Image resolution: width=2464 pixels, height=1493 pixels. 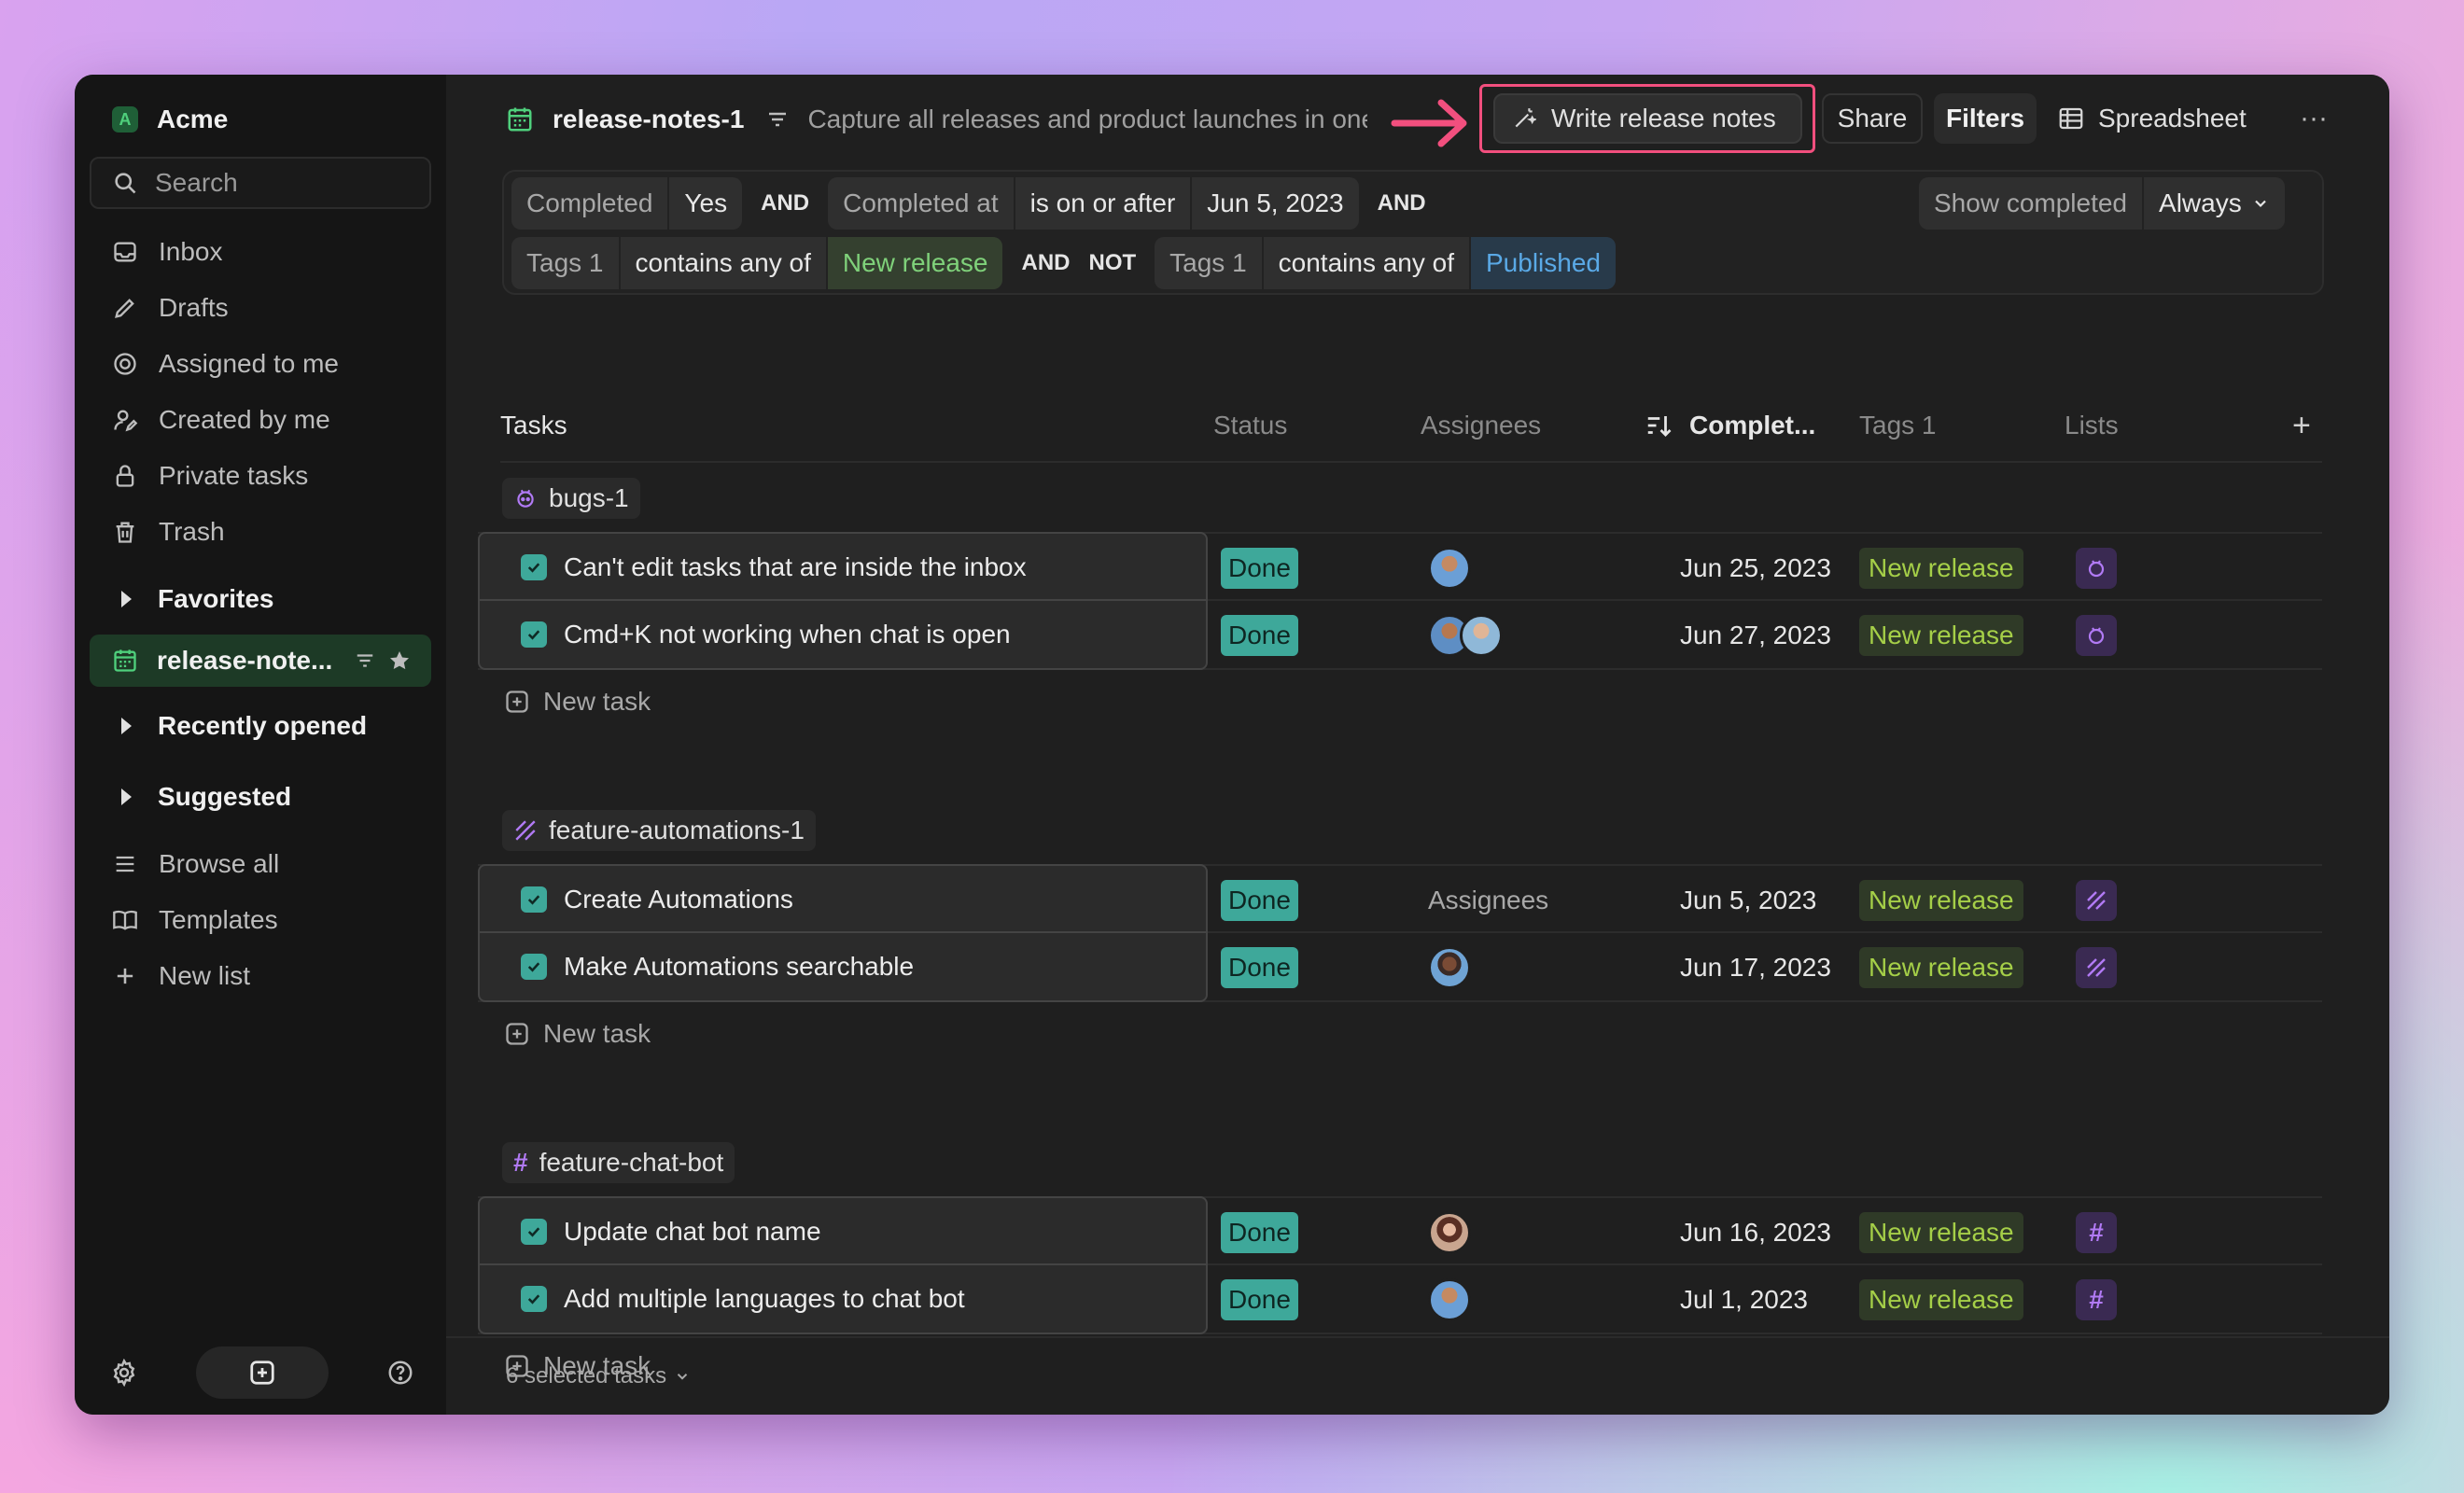 What do you see at coordinates (260, 797) in the screenshot?
I see `section-suggested: Suggested` at bounding box center [260, 797].